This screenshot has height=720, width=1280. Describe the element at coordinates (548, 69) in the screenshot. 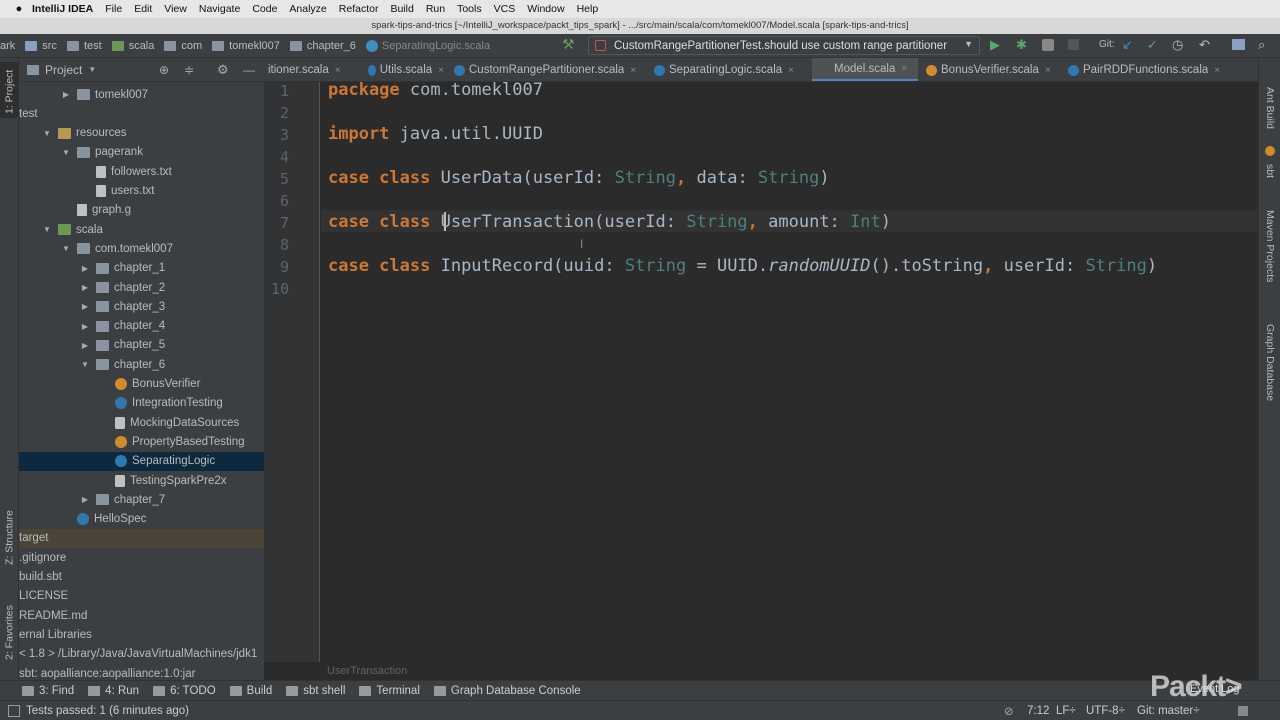

I see `editor-tab: CustomRangePartitioner.scala ×` at that location.